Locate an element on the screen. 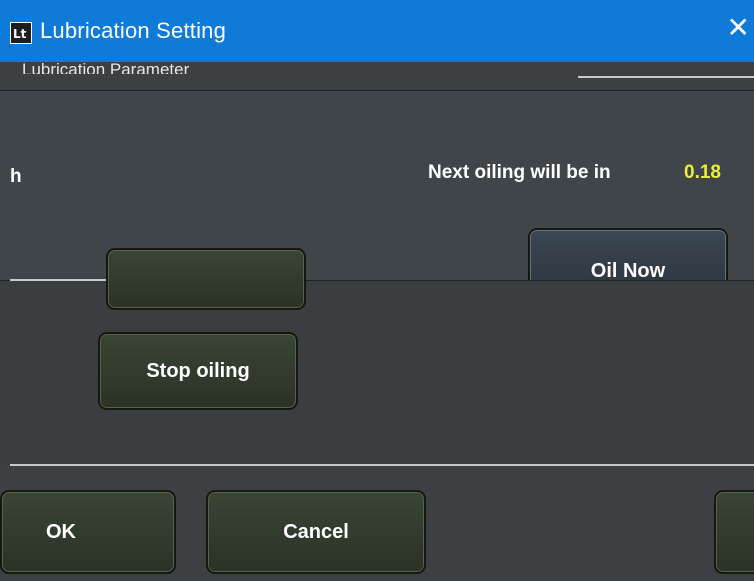 This screenshot has height=581, width=754. app-icon: Lt is located at coordinates (21, 33).